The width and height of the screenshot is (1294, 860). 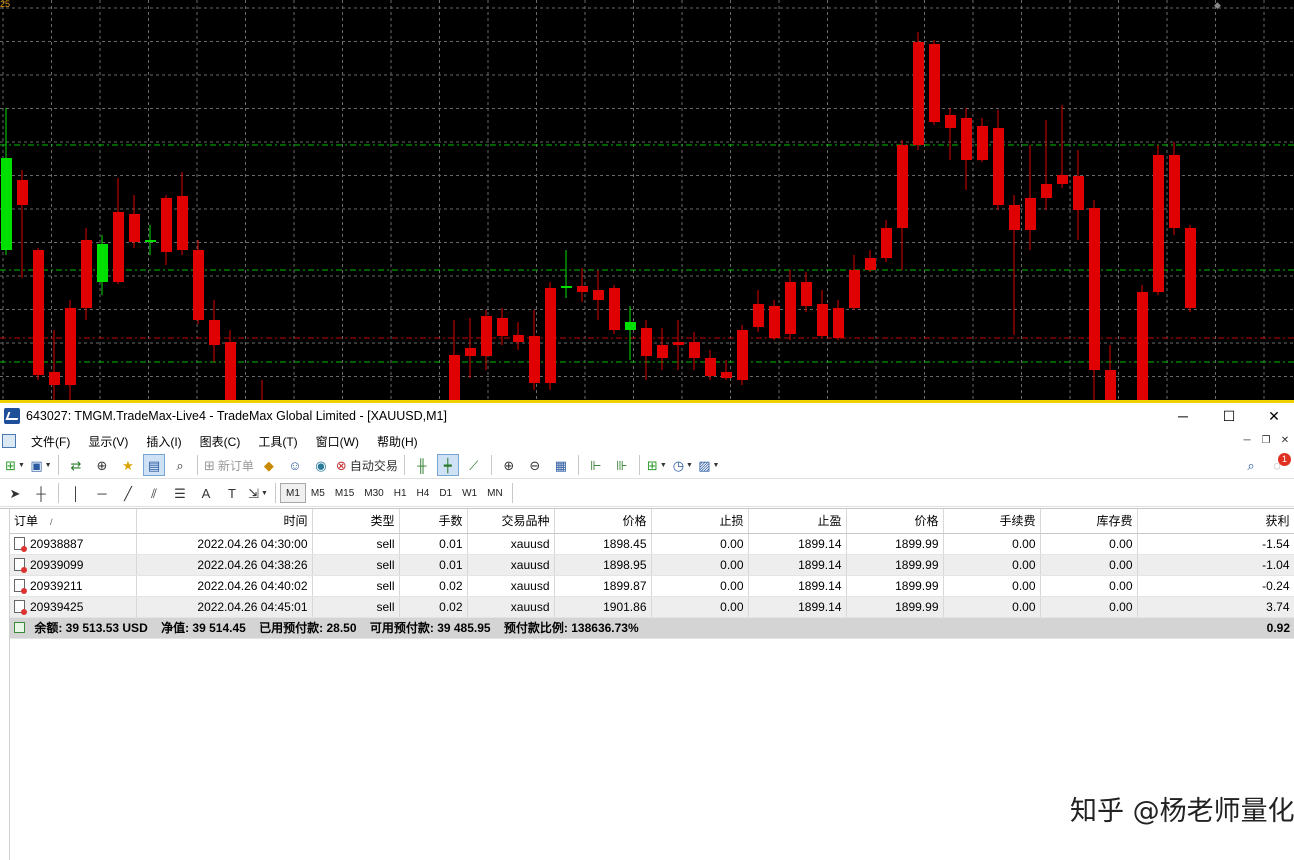 I want to click on symbol-cell: xauusd, so click(x=511, y=607).